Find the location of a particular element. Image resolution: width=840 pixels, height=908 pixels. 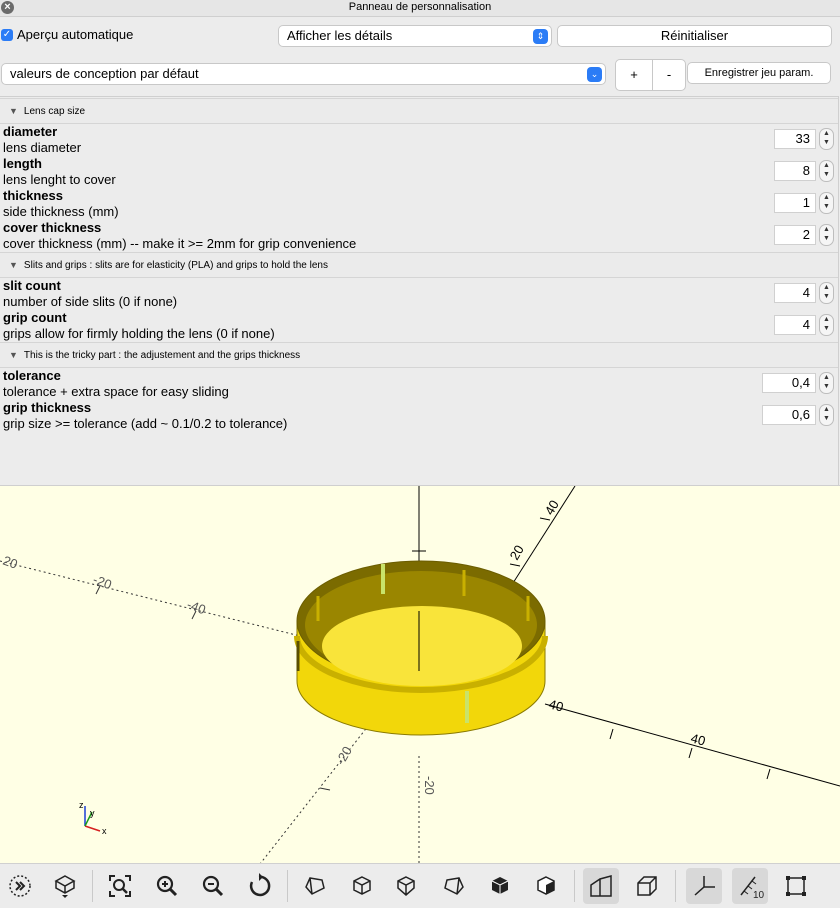

spinbox-value: 2 is located at coordinates (795, 235).